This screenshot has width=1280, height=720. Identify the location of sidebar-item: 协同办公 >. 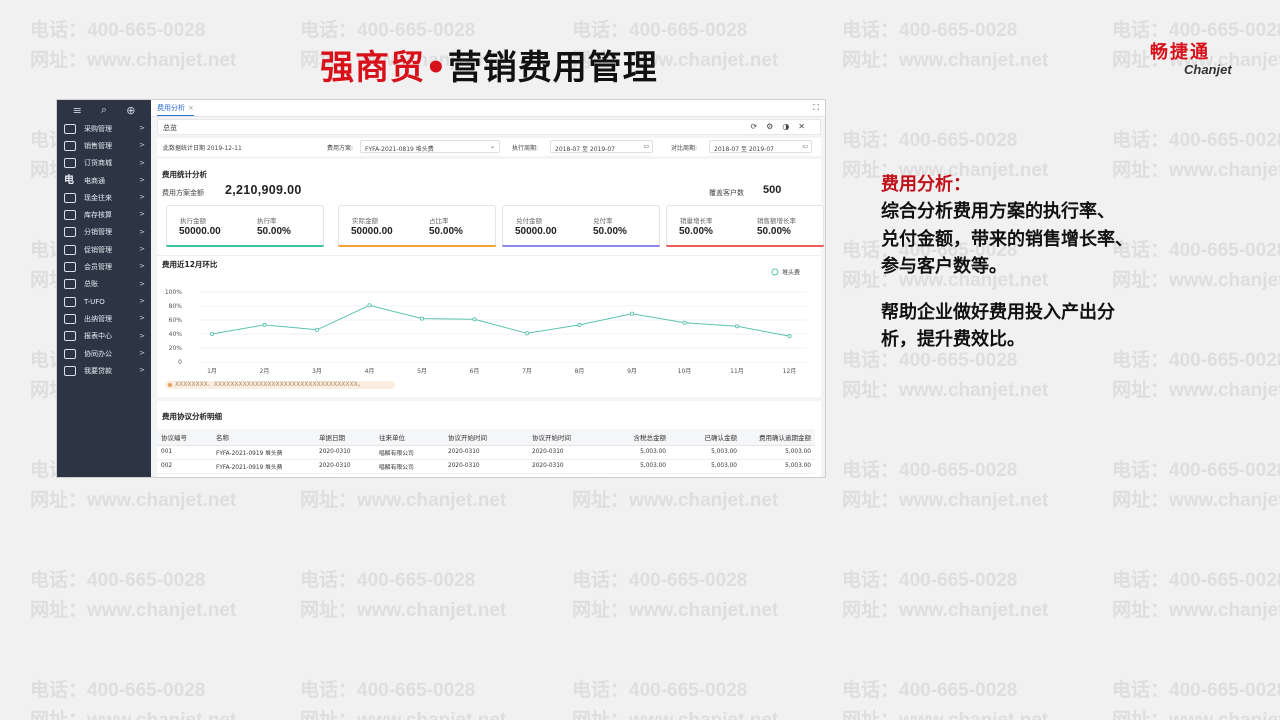
(104, 353).